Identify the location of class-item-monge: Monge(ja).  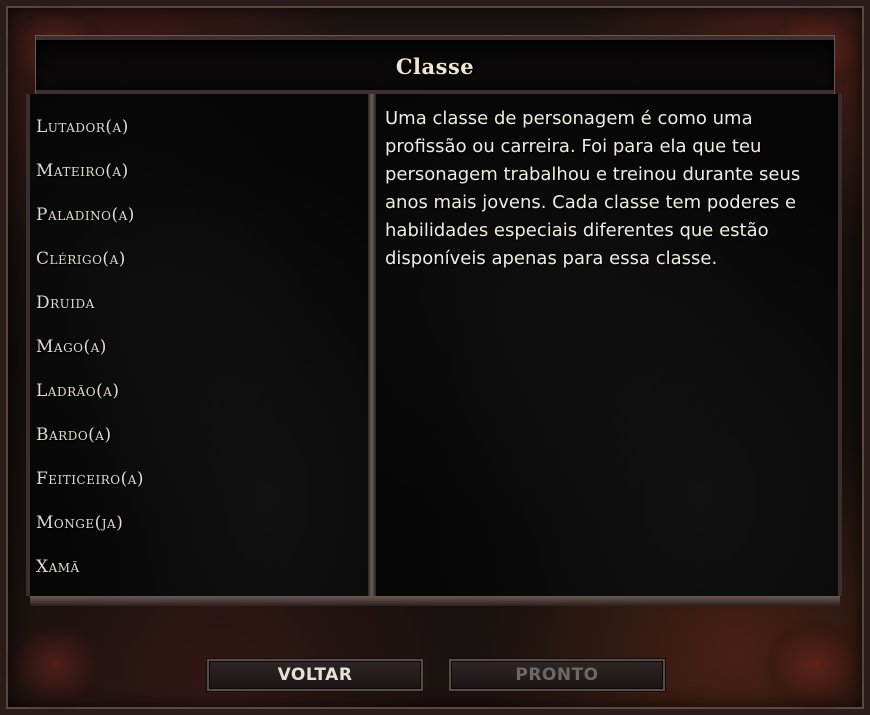
(90, 530).